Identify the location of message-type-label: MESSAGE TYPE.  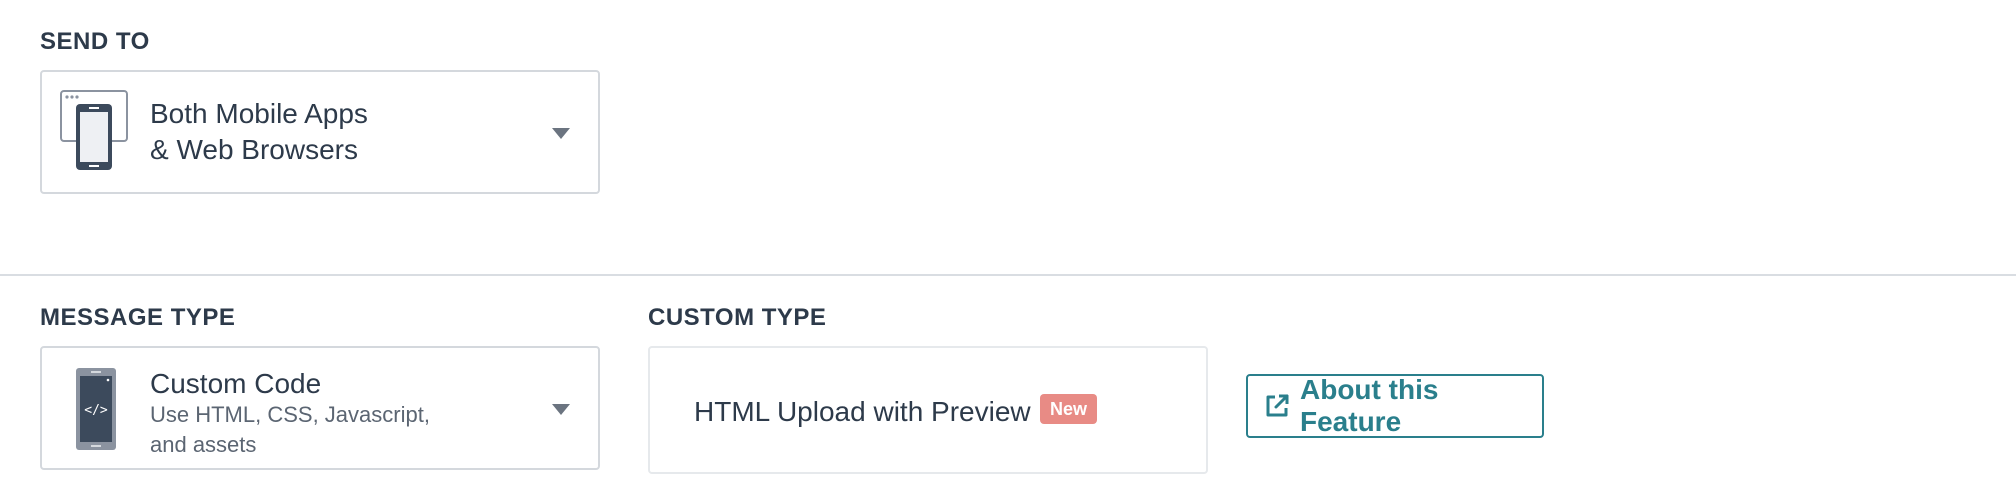
(138, 317).